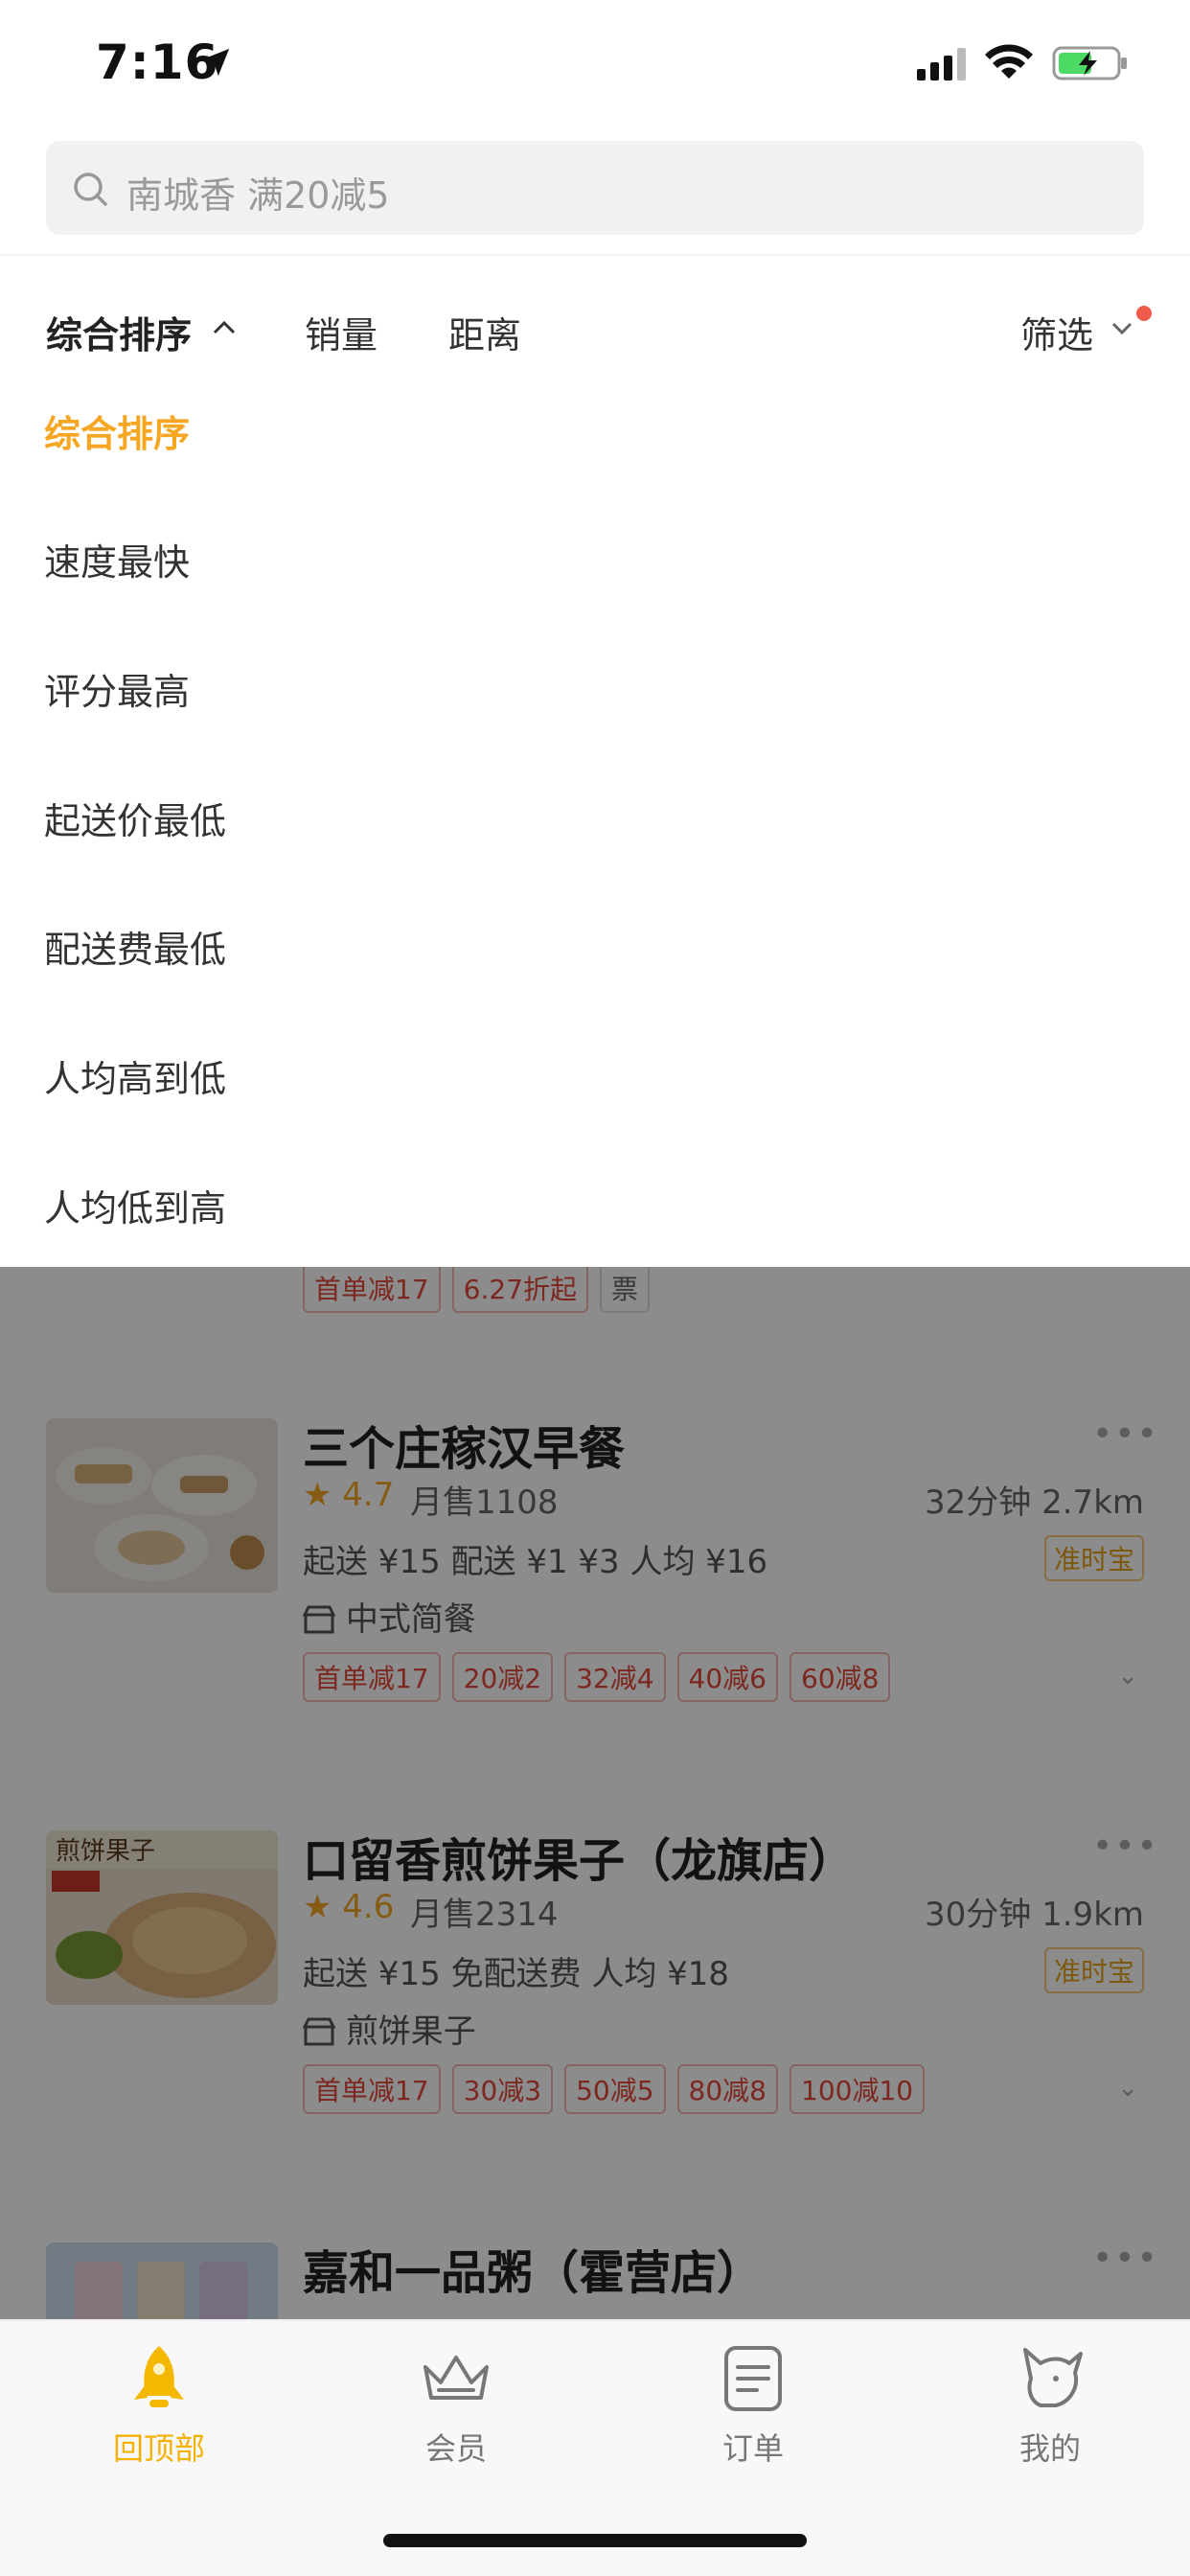 The width and height of the screenshot is (1190, 2576). What do you see at coordinates (456, 2404) in the screenshot?
I see `tab-membership: 会员` at bounding box center [456, 2404].